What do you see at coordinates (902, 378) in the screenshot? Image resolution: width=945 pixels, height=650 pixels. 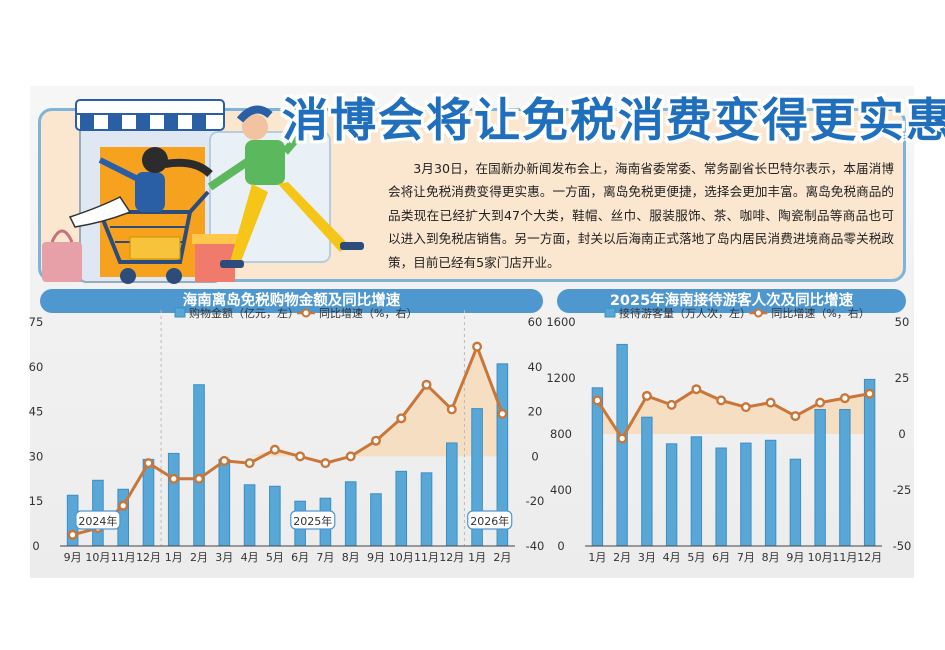 I see `y-right-tick: 25` at bounding box center [902, 378].